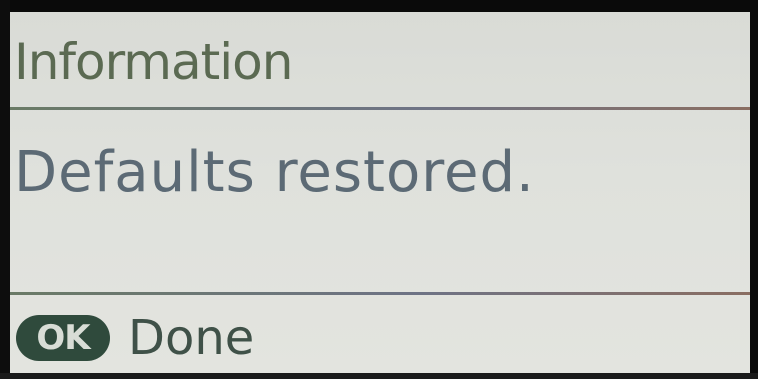 This screenshot has height=379, width=758. What do you see at coordinates (380, 108) in the screenshot?
I see `title-divider` at bounding box center [380, 108].